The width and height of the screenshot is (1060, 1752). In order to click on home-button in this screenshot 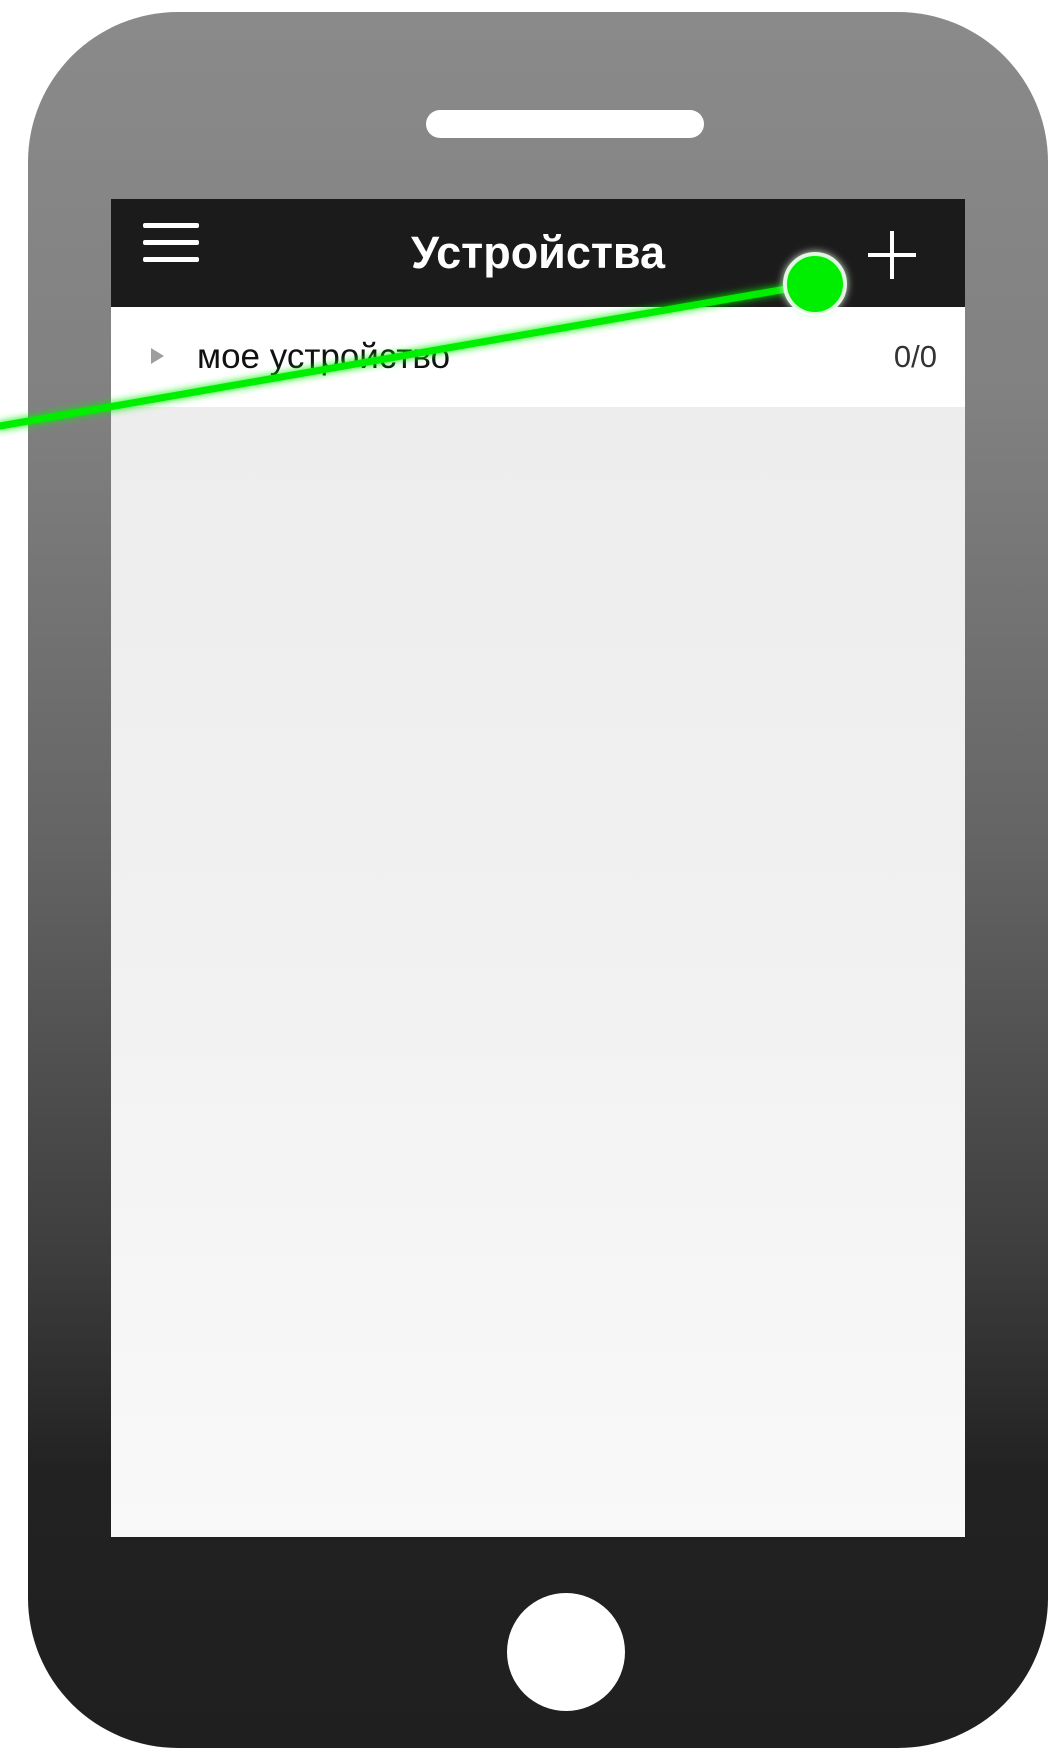, I will do `click(566, 1652)`.